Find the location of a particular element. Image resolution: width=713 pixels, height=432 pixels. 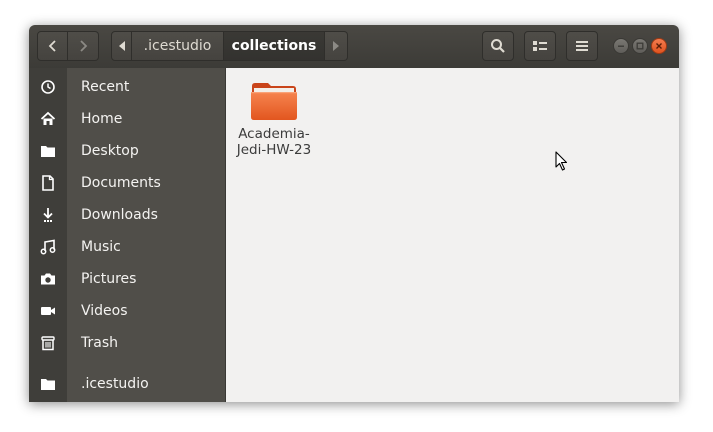

menu-button is located at coordinates (582, 46).